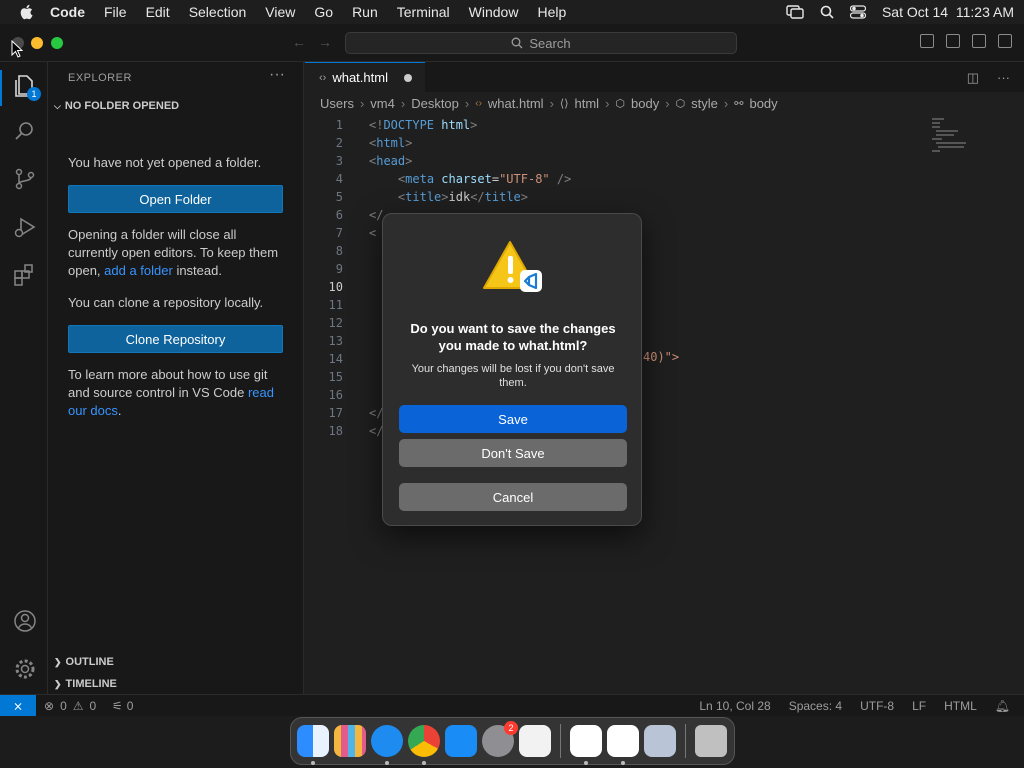 The width and height of the screenshot is (1024, 768). Describe the element at coordinates (175, 199) in the screenshot. I see `open-folder-button: Open Folder` at that location.